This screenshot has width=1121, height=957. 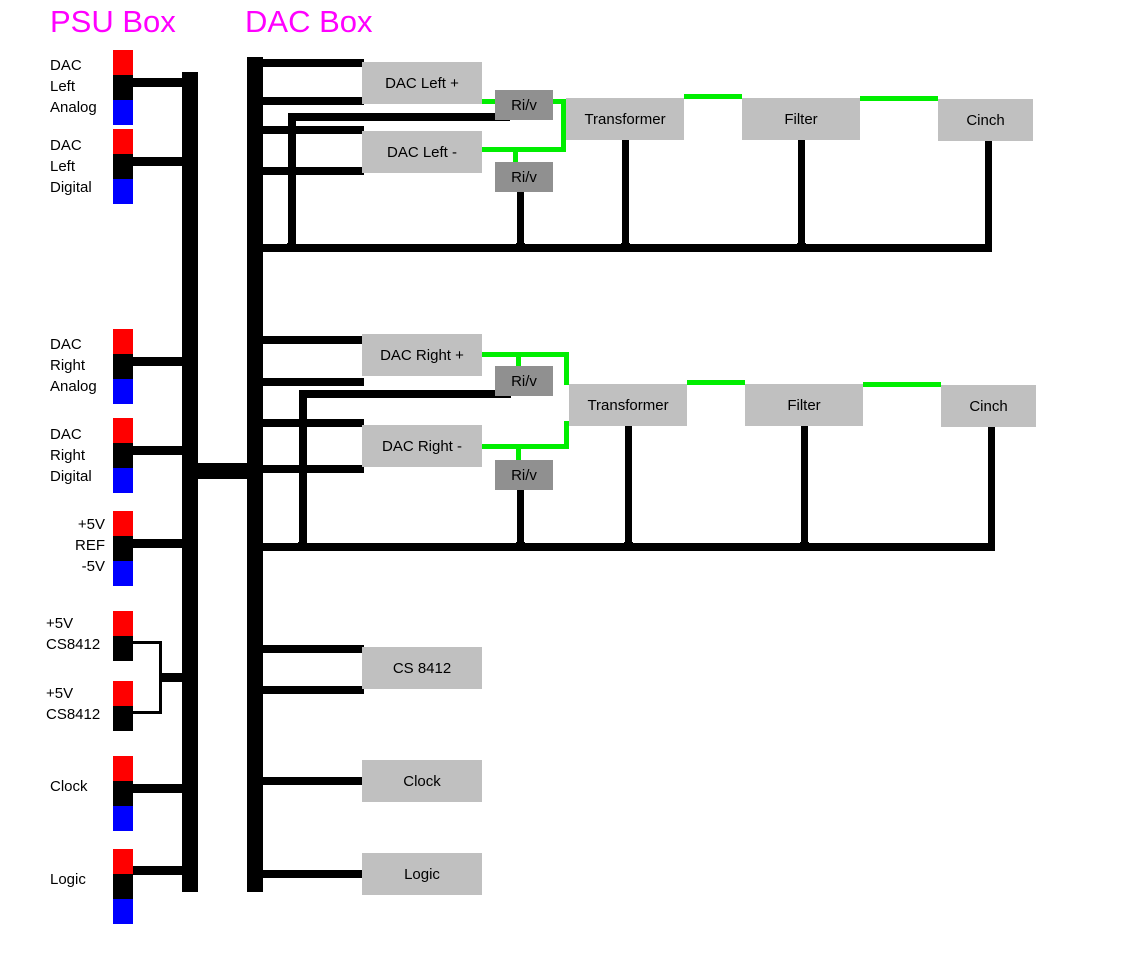 I want to click on block-cinch-left: Cinch, so click(x=985, y=120).